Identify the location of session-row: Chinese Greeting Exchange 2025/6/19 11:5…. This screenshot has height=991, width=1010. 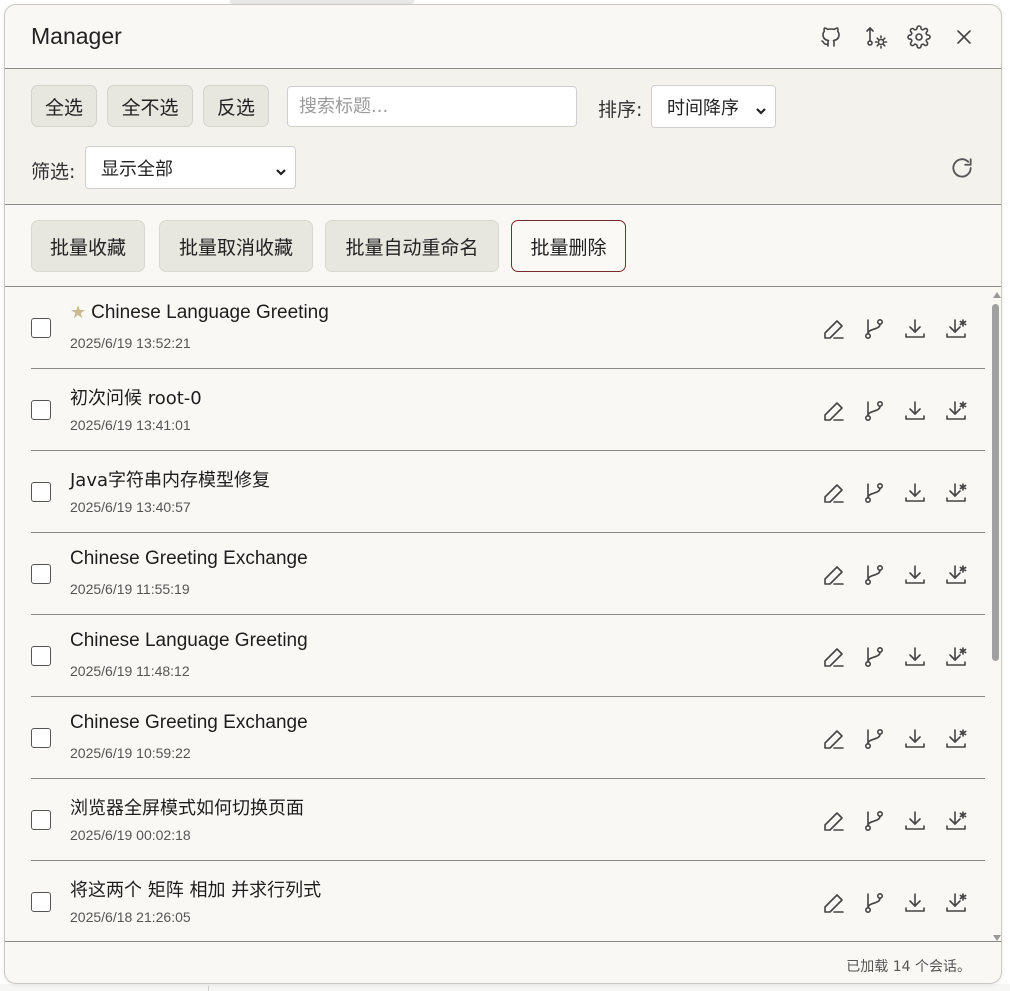
(508, 574).